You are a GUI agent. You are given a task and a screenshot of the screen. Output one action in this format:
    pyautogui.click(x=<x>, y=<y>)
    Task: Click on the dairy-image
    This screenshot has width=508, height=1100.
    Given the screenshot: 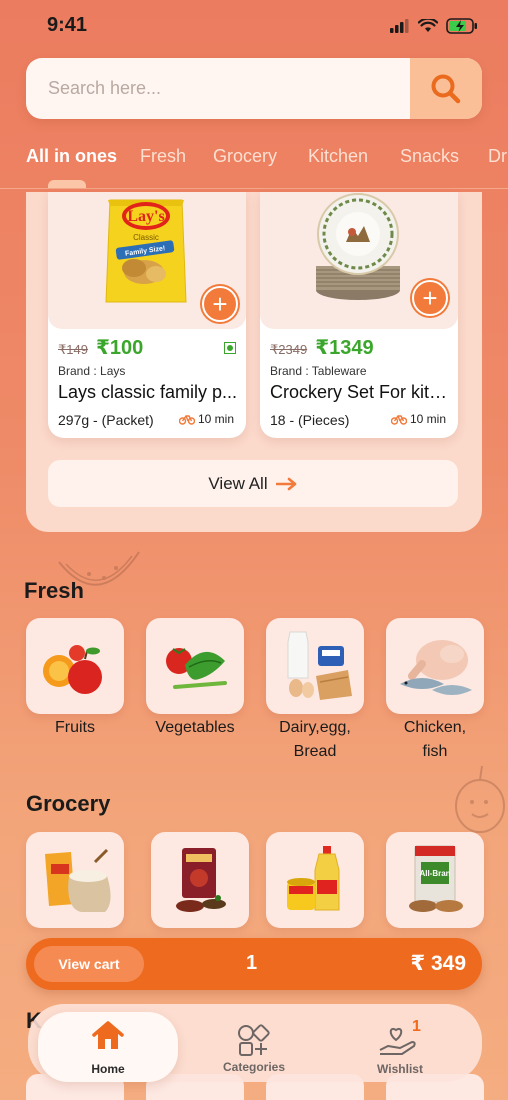 What is the action you would take?
    pyautogui.click(x=319, y=665)
    